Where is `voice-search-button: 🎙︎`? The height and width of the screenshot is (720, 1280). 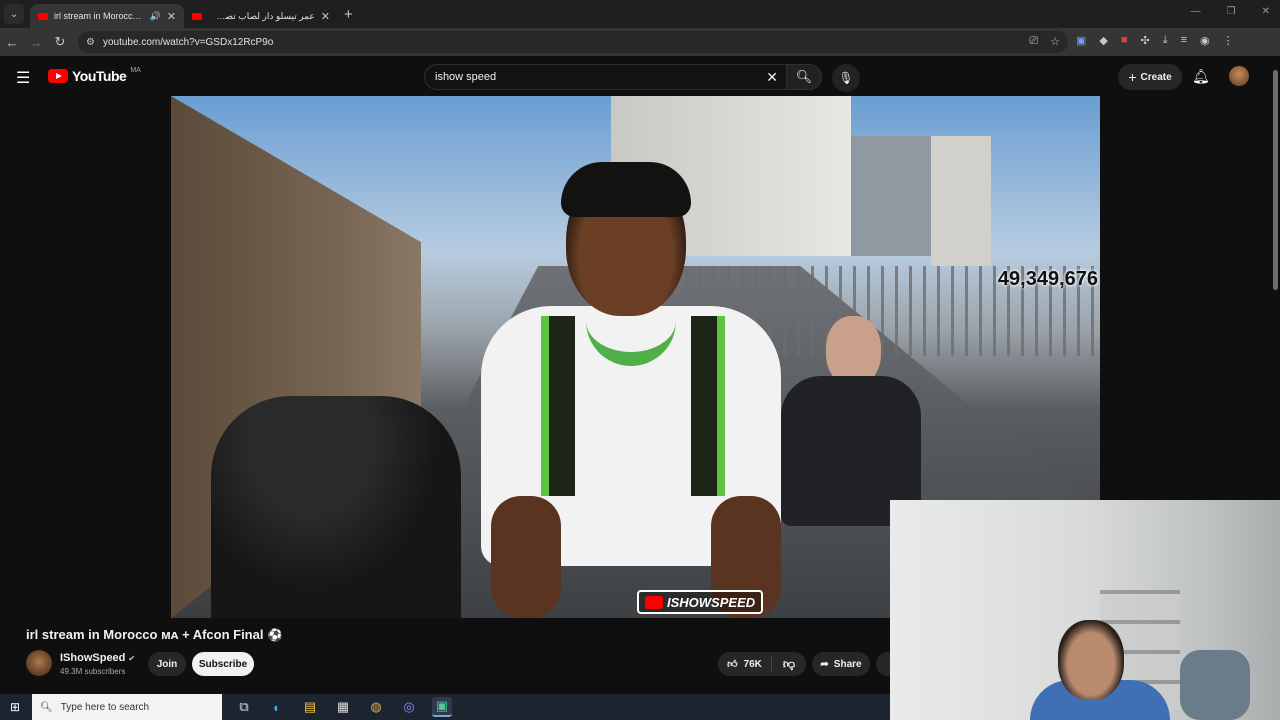 voice-search-button: 🎙︎ is located at coordinates (846, 78).